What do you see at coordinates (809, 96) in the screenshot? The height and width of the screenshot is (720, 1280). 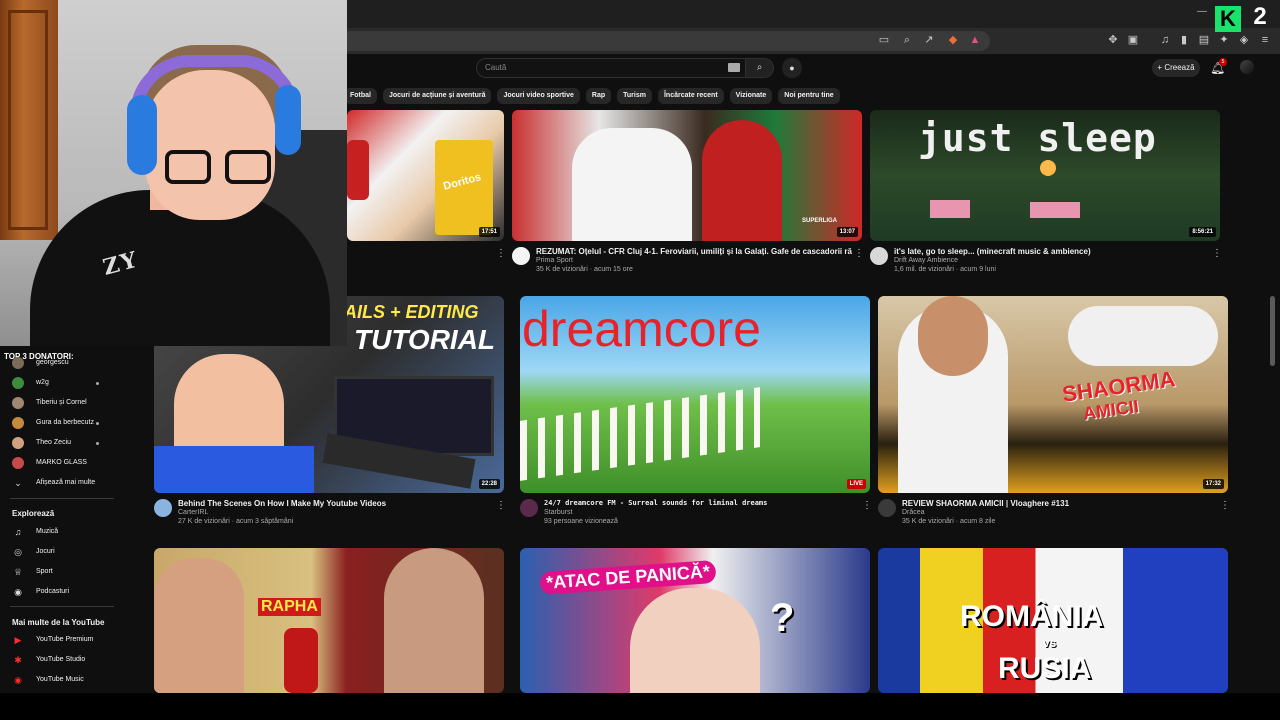 I see `chip-noi-pentru-tine: Noi pentru tine` at bounding box center [809, 96].